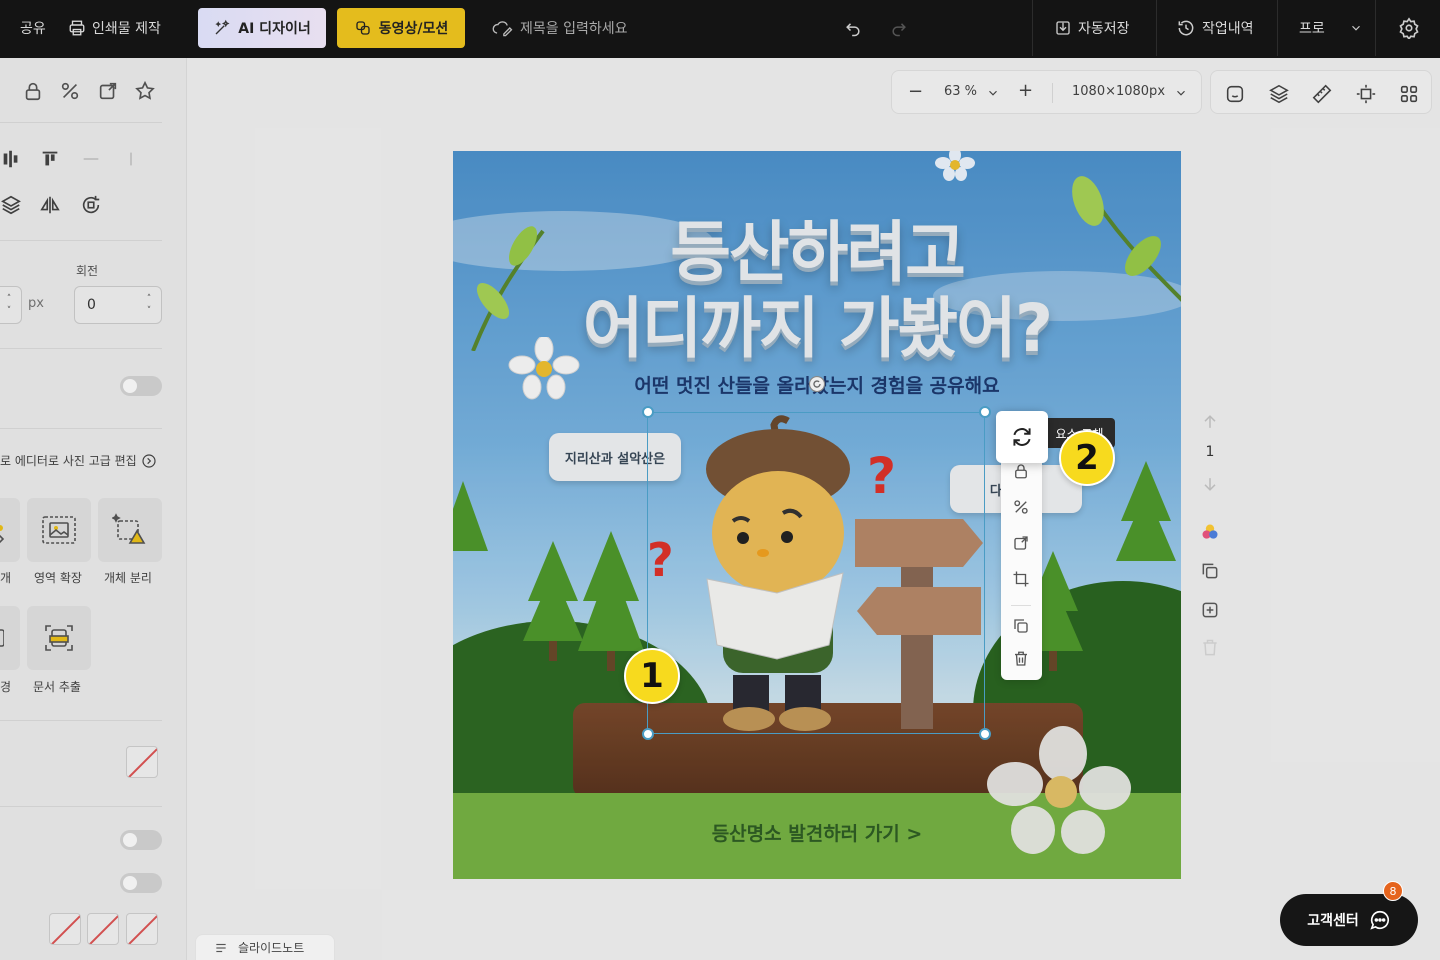  What do you see at coordinates (778, 573) in the screenshot?
I see `acorn-character-illustration` at bounding box center [778, 573].